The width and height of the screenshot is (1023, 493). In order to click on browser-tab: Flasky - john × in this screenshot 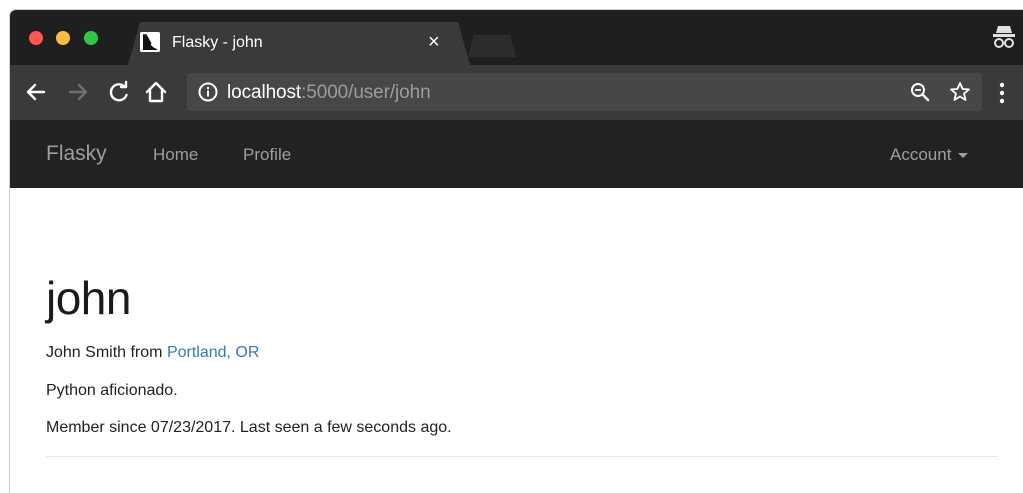, I will do `click(299, 43)`.